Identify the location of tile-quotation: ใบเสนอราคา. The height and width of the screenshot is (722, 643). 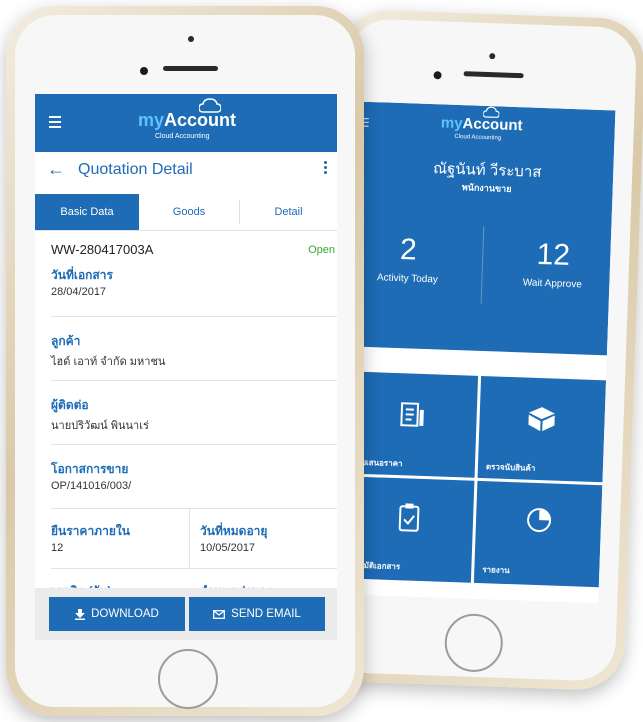
(414, 424).